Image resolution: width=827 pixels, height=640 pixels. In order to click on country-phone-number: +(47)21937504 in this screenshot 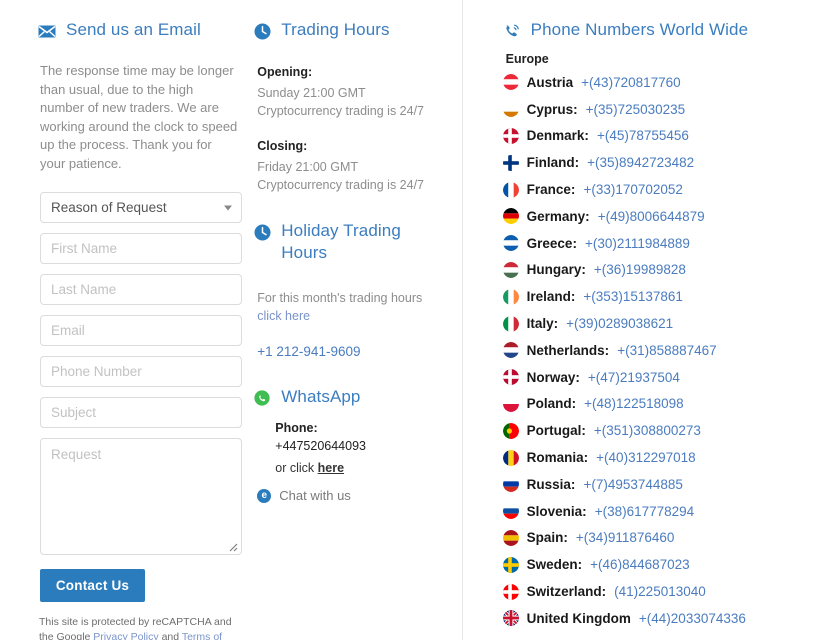, I will do `click(634, 377)`.